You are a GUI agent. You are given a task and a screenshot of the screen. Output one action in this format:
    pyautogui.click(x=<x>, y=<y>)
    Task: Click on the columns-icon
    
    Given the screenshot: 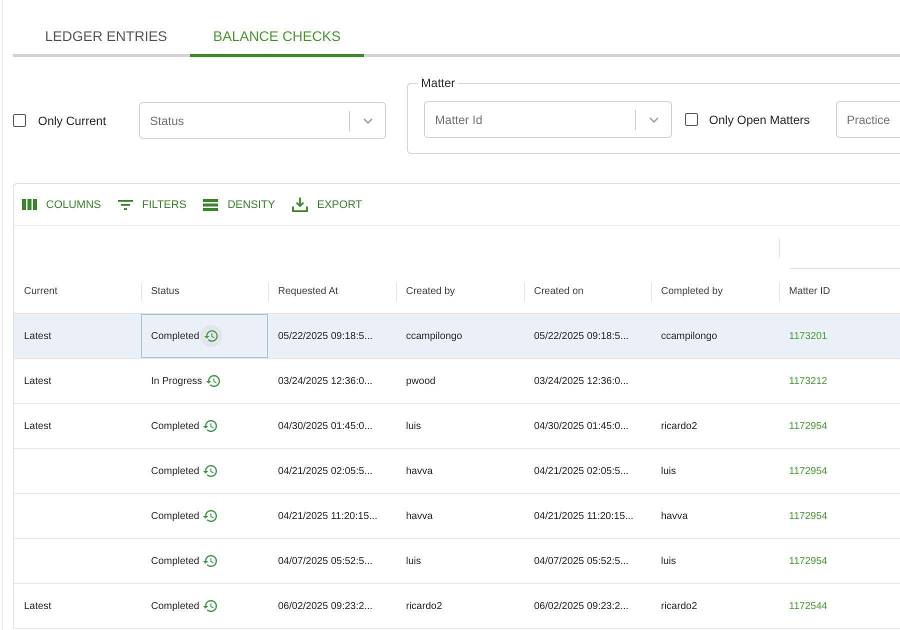 What is the action you would take?
    pyautogui.click(x=29, y=204)
    